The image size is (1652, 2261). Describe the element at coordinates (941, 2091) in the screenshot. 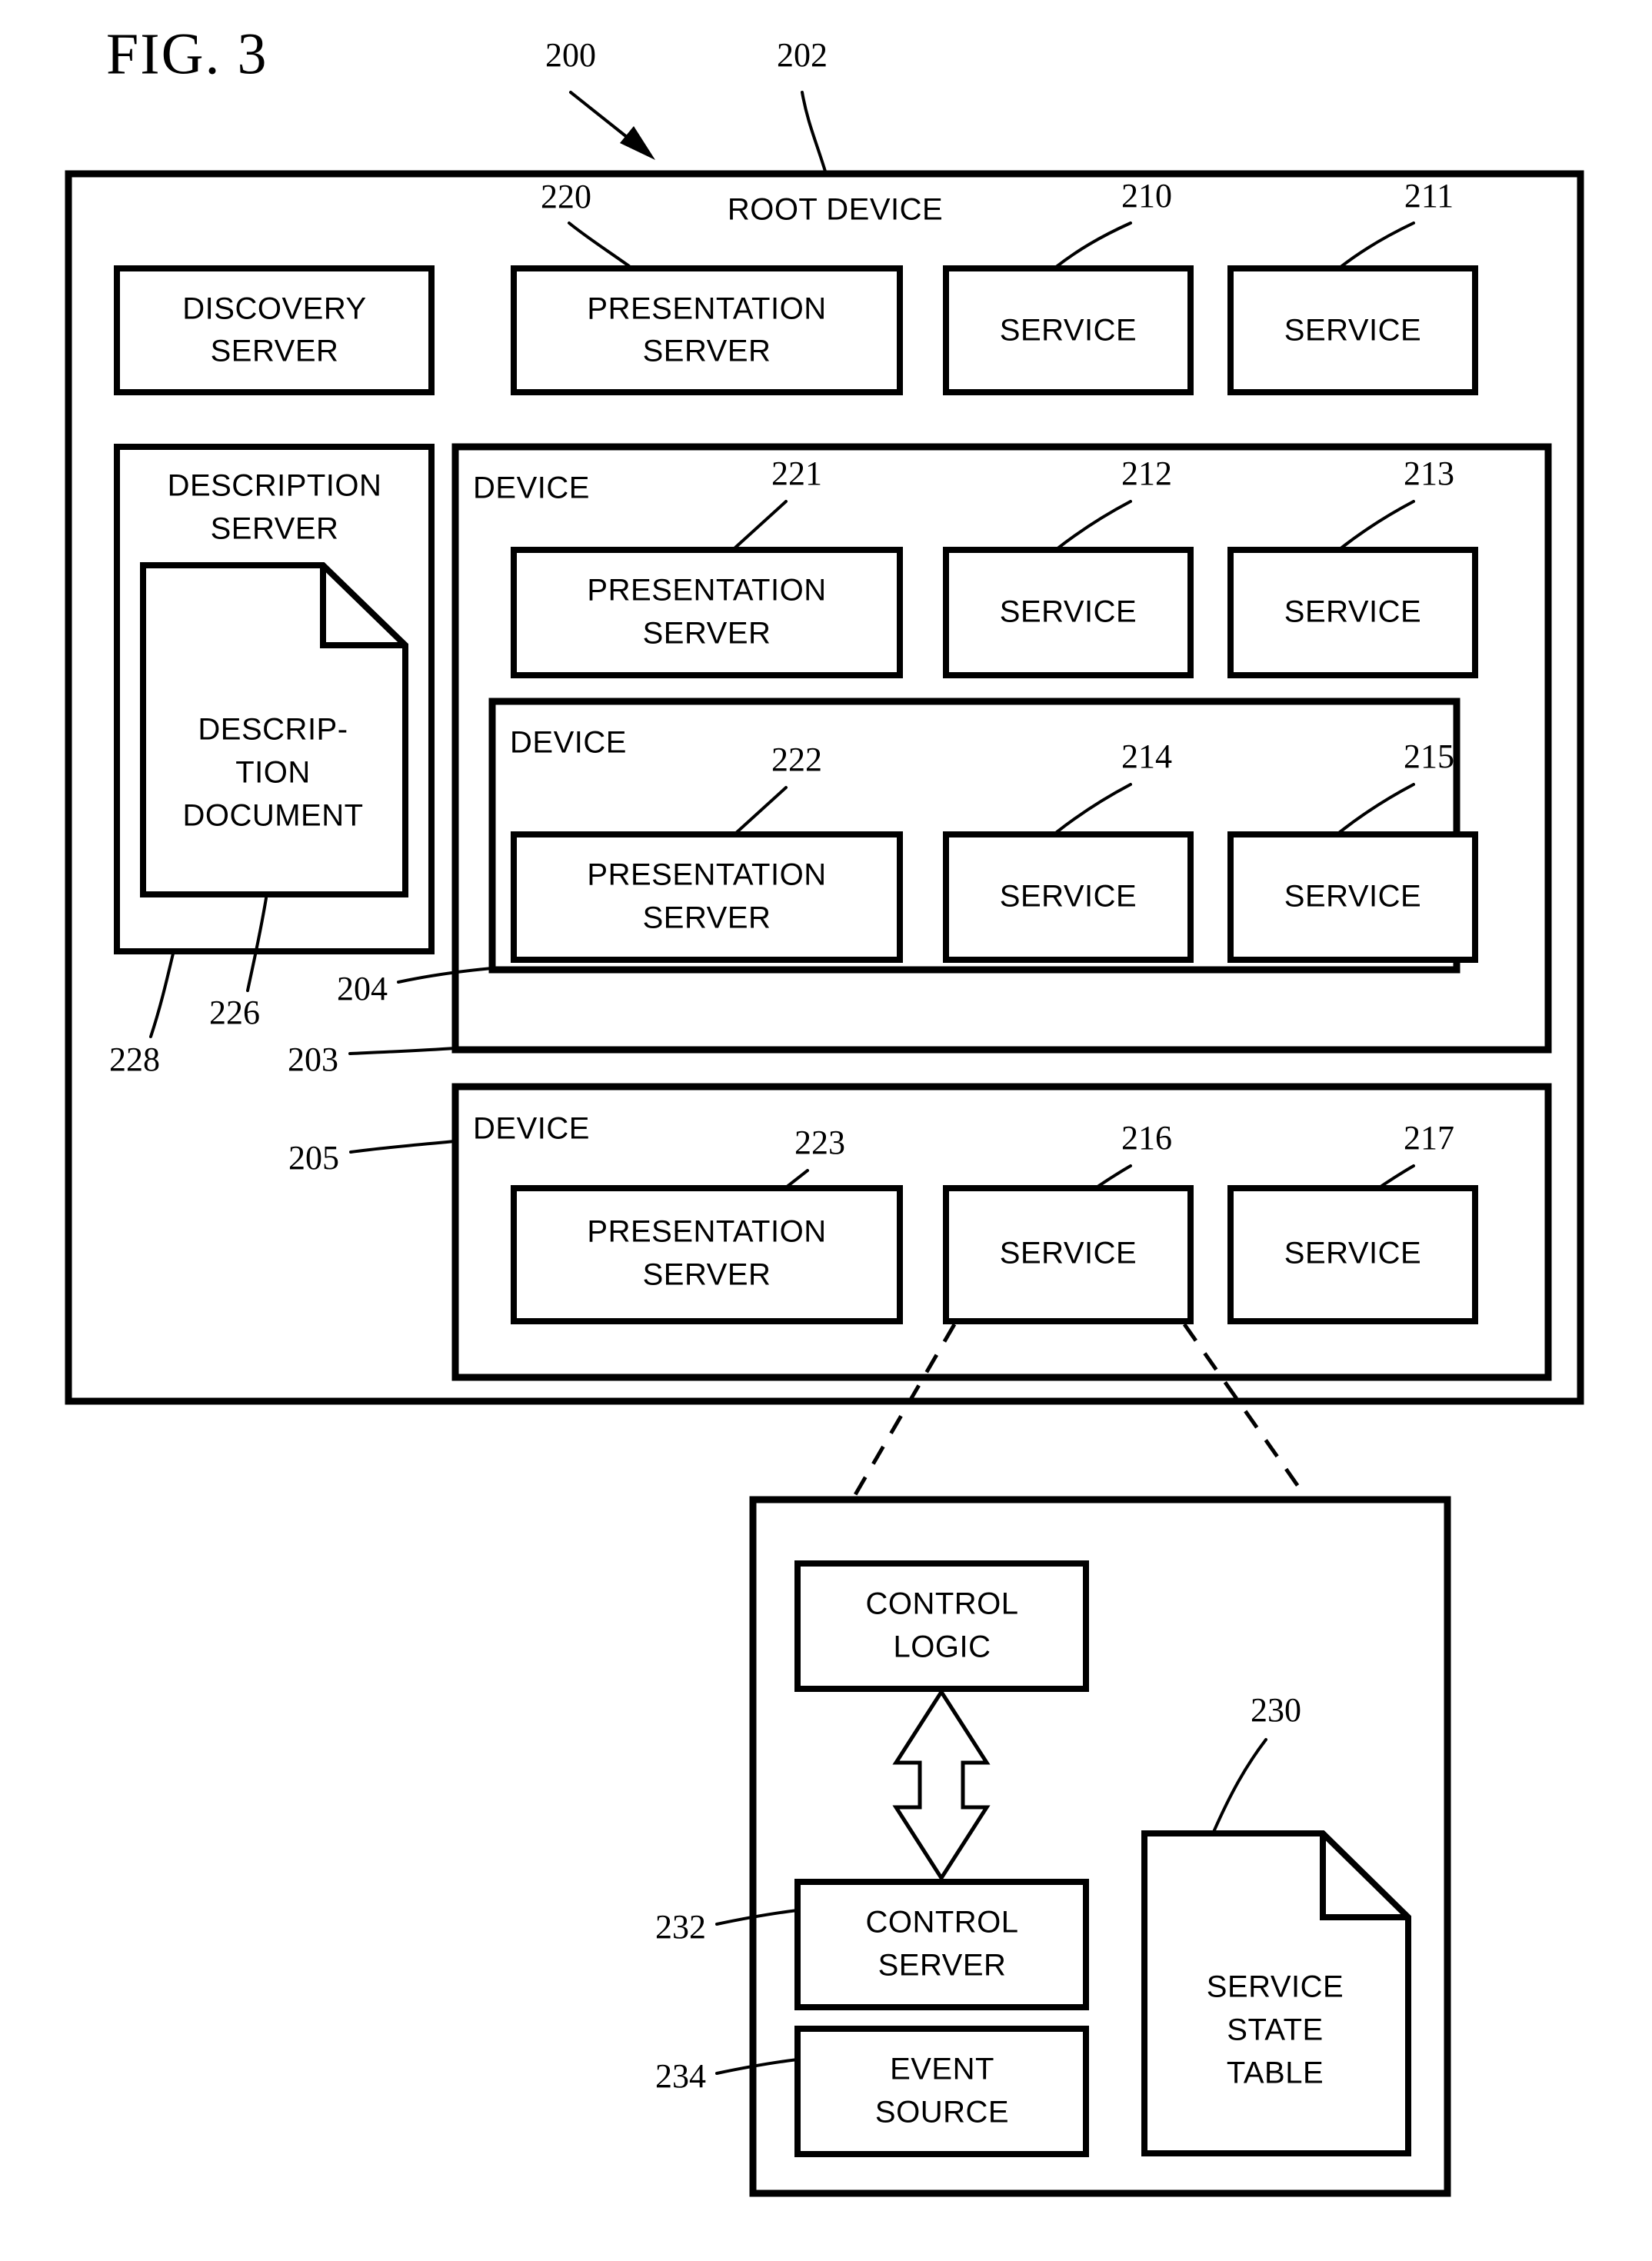

I see `event-source-box: EVENT SOURCE` at that location.